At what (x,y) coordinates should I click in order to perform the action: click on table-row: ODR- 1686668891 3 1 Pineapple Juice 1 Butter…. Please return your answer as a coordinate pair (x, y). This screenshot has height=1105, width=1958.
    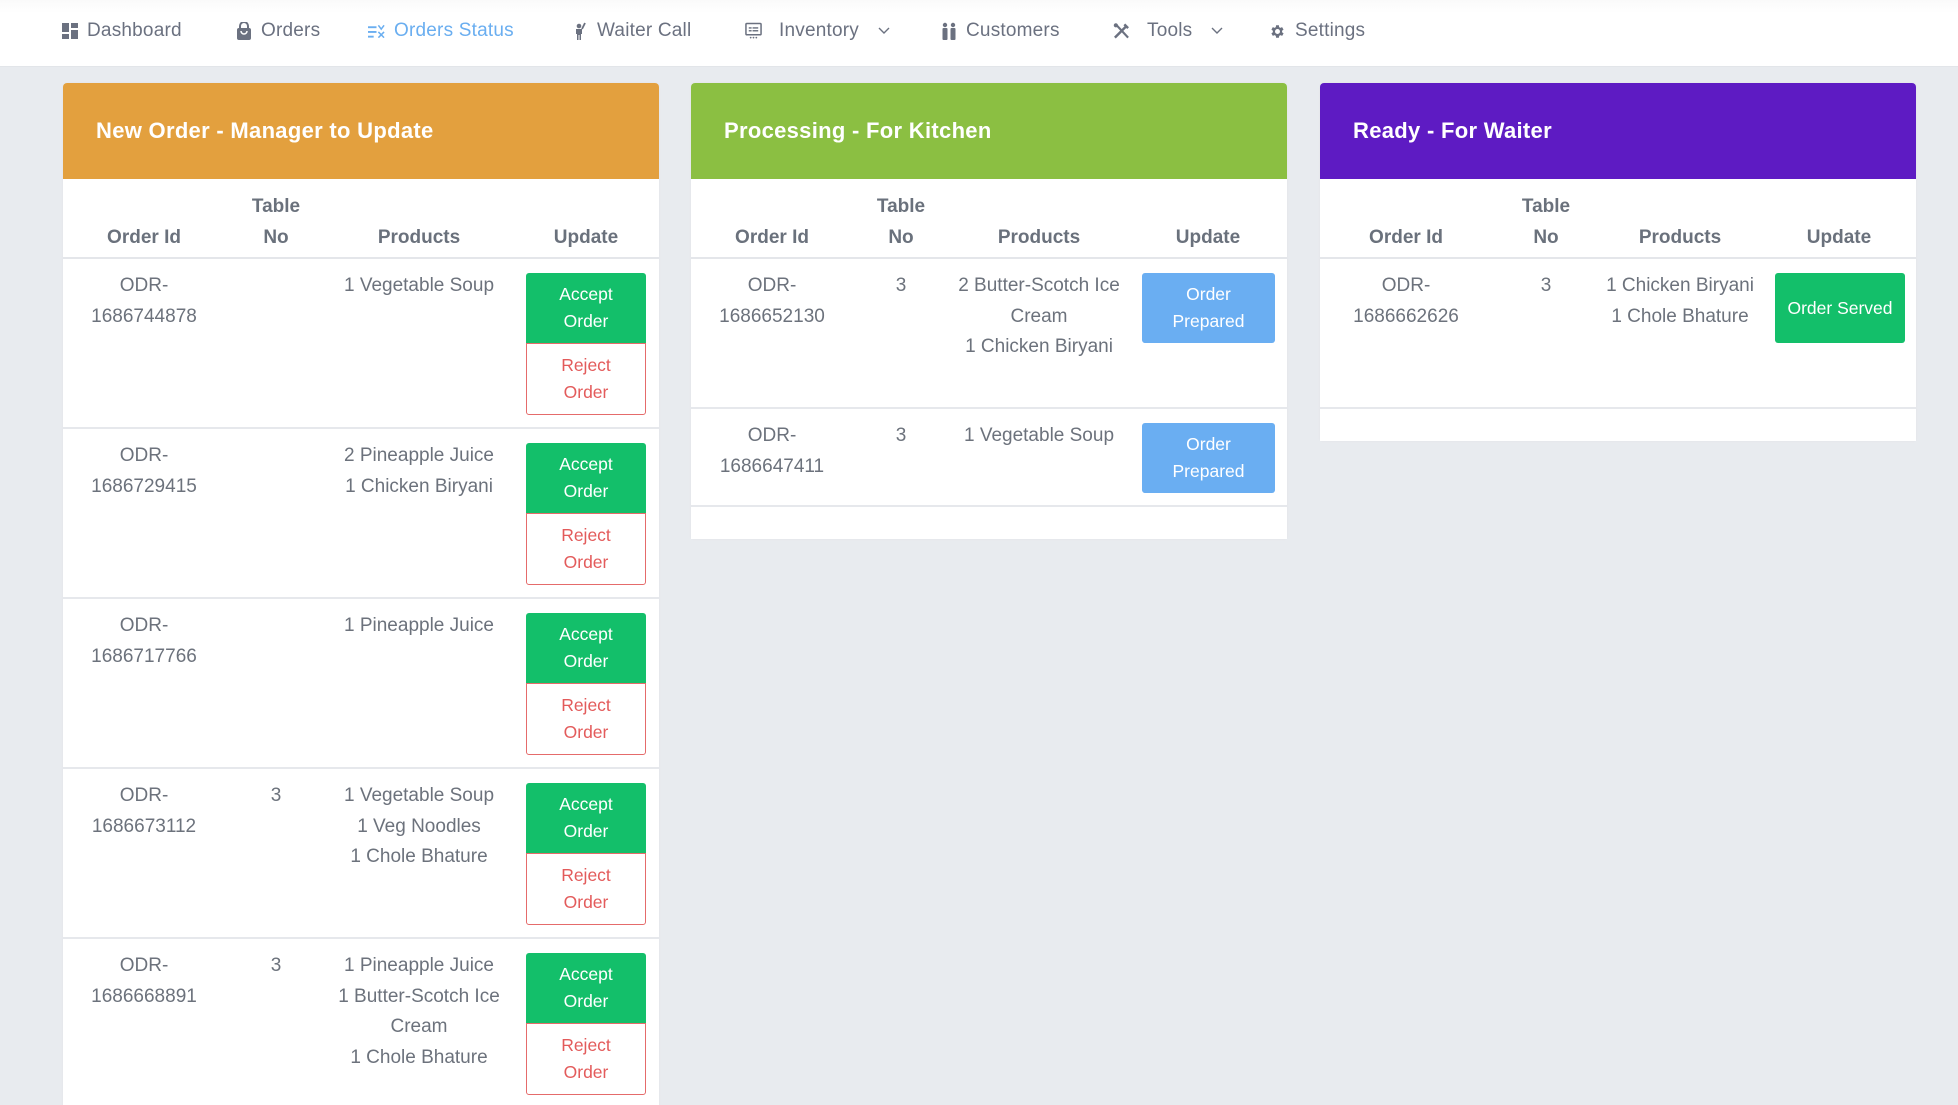
    Looking at the image, I should click on (361, 1022).